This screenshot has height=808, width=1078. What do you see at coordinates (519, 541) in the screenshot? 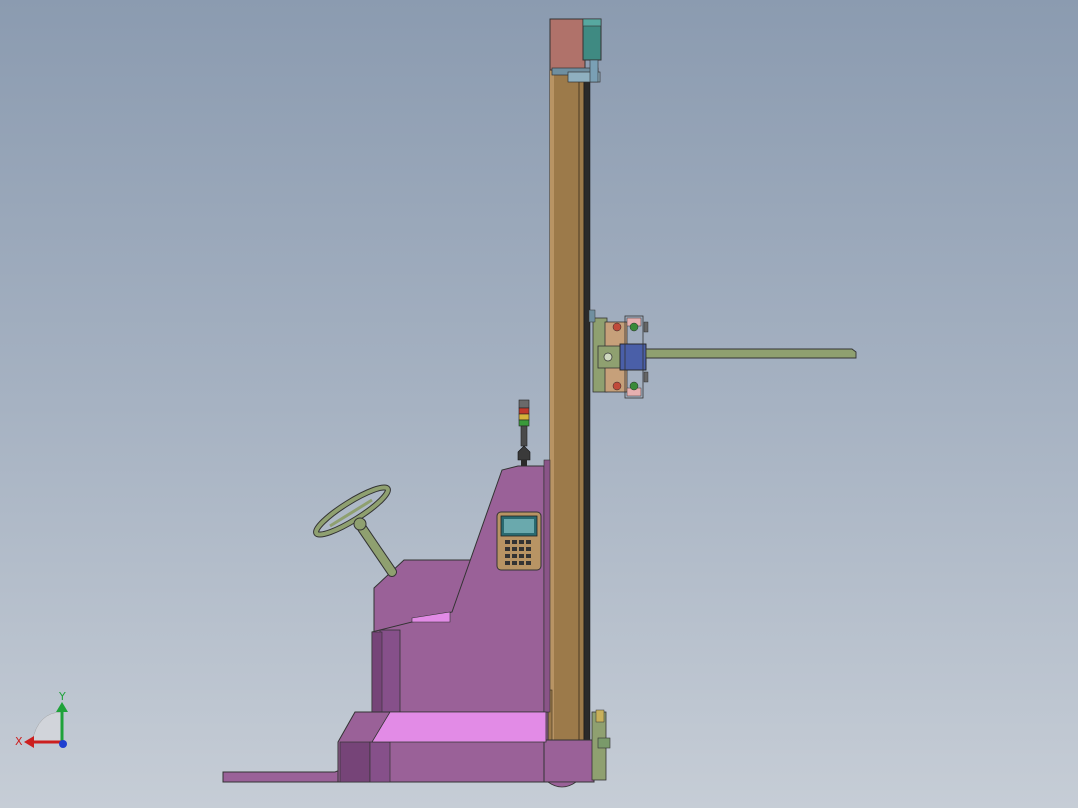
I see `control-pendant` at bounding box center [519, 541].